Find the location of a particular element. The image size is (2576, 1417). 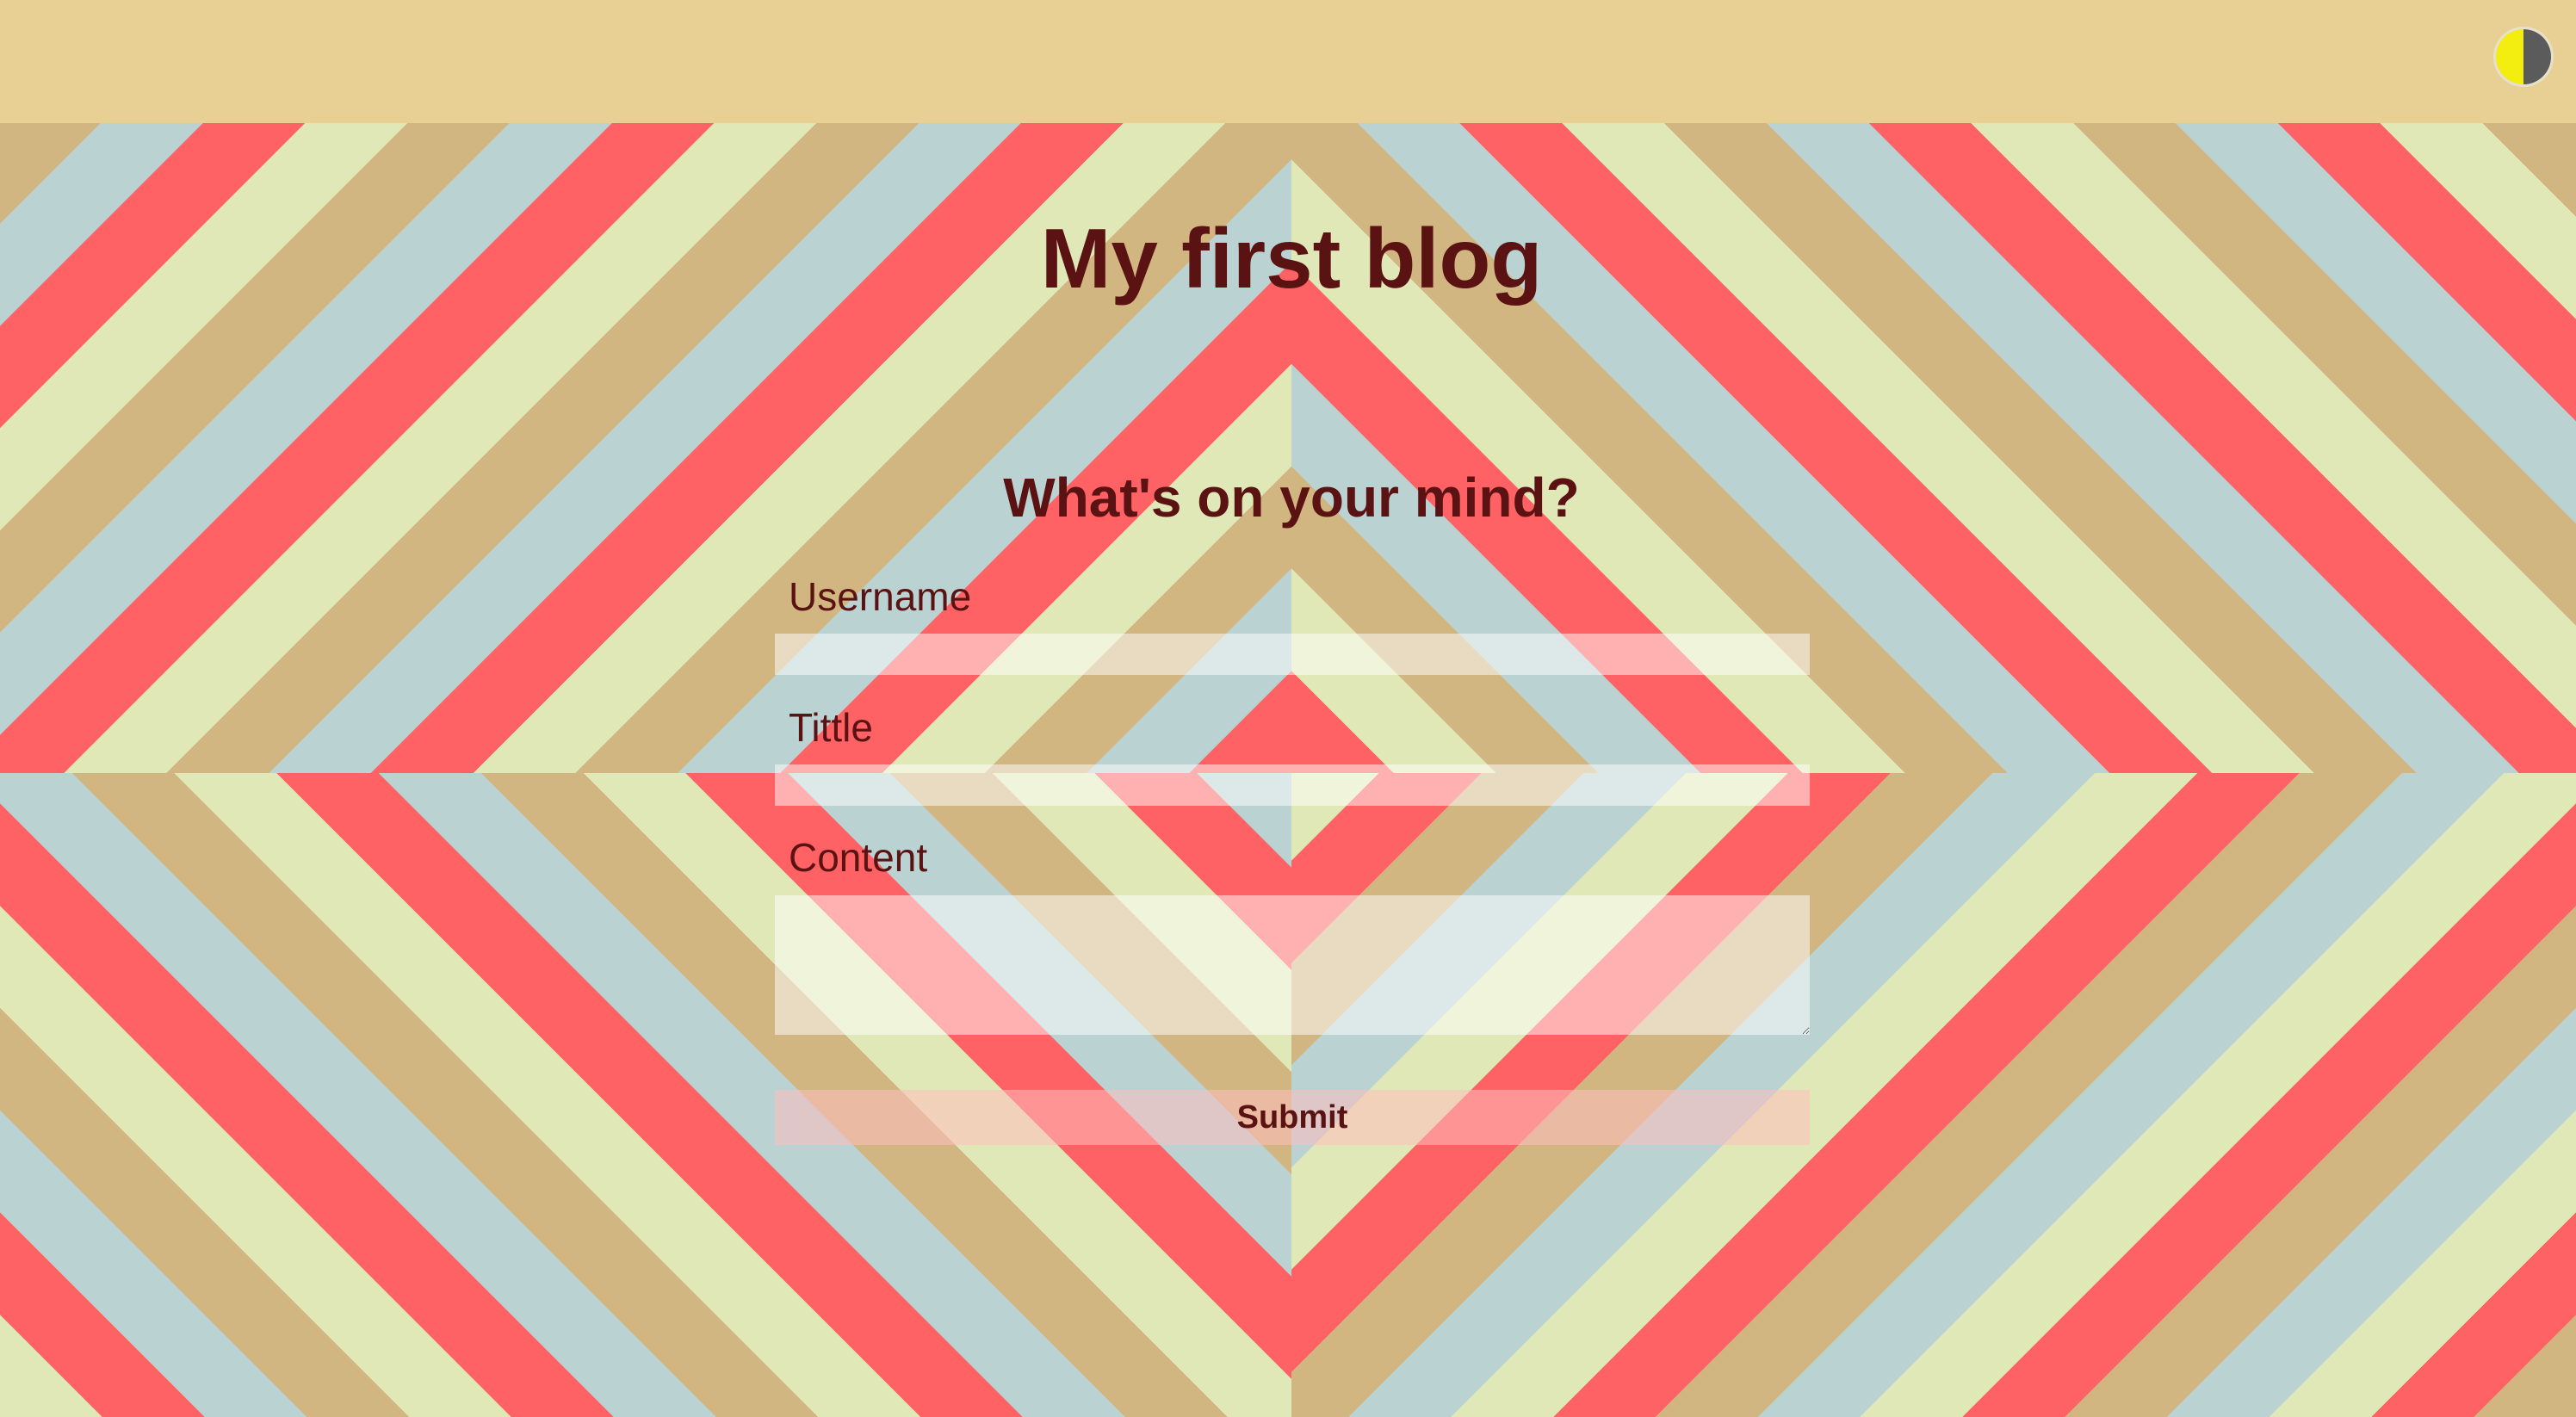

submit-button: Submit is located at coordinates (1293, 1117).